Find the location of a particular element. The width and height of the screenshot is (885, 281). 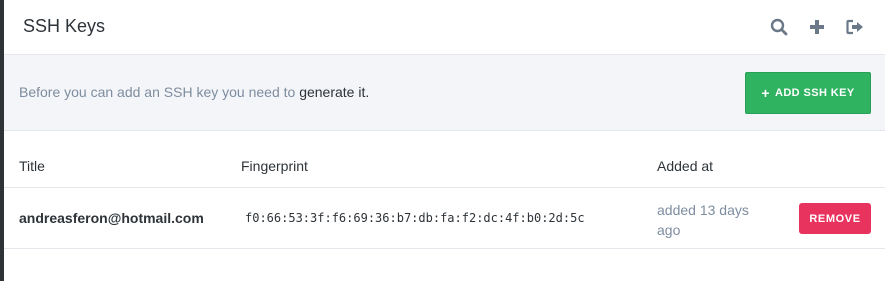

header-actions is located at coordinates (817, 27).